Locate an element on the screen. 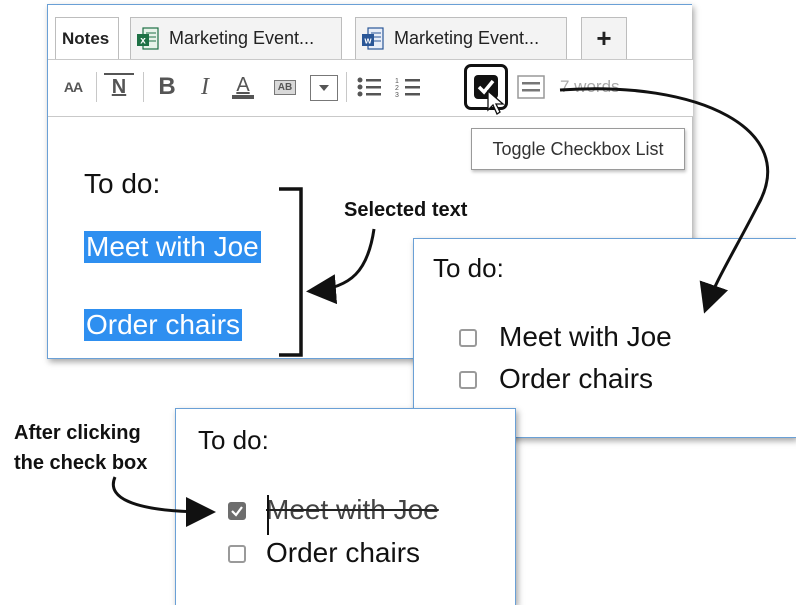 The image size is (796, 605). result-item-order: Order chairs is located at coordinates (576, 378).